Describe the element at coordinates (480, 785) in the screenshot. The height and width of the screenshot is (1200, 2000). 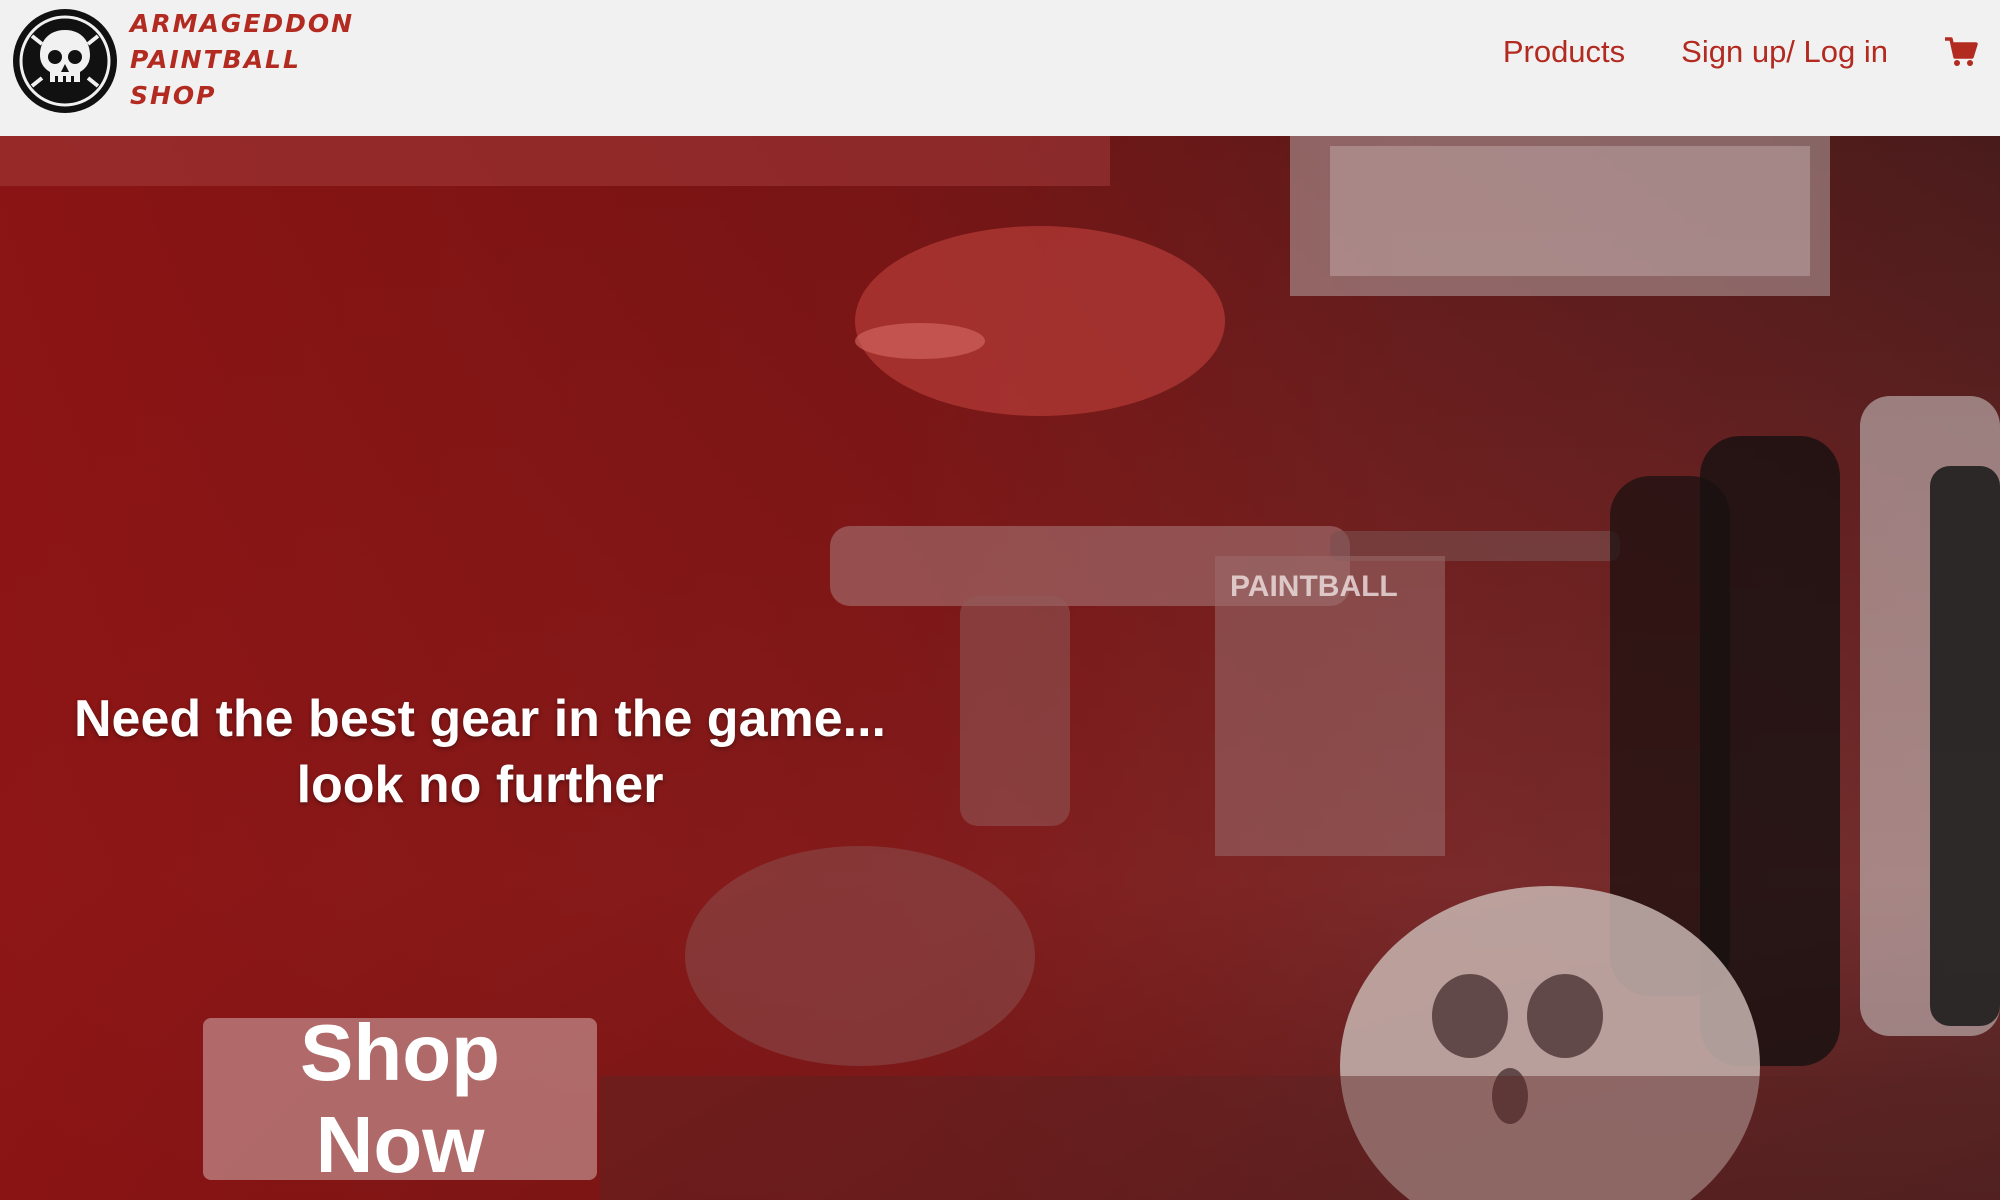
I see `hero-headline-line-2: look no further` at that location.